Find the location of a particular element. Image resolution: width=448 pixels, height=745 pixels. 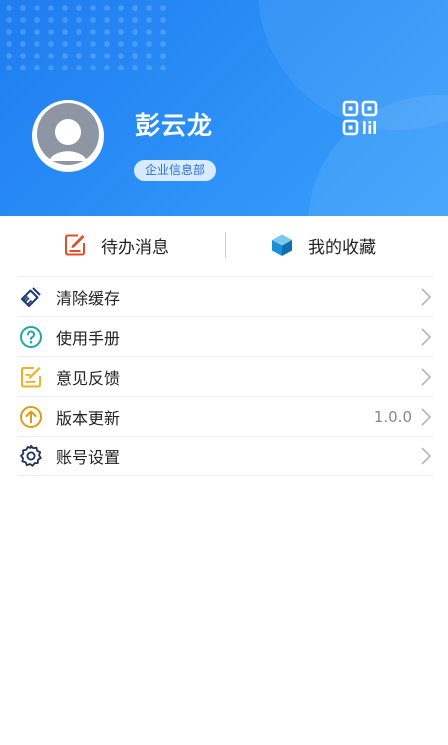

todo-messages-label: 待办消息 is located at coordinates (135, 247).